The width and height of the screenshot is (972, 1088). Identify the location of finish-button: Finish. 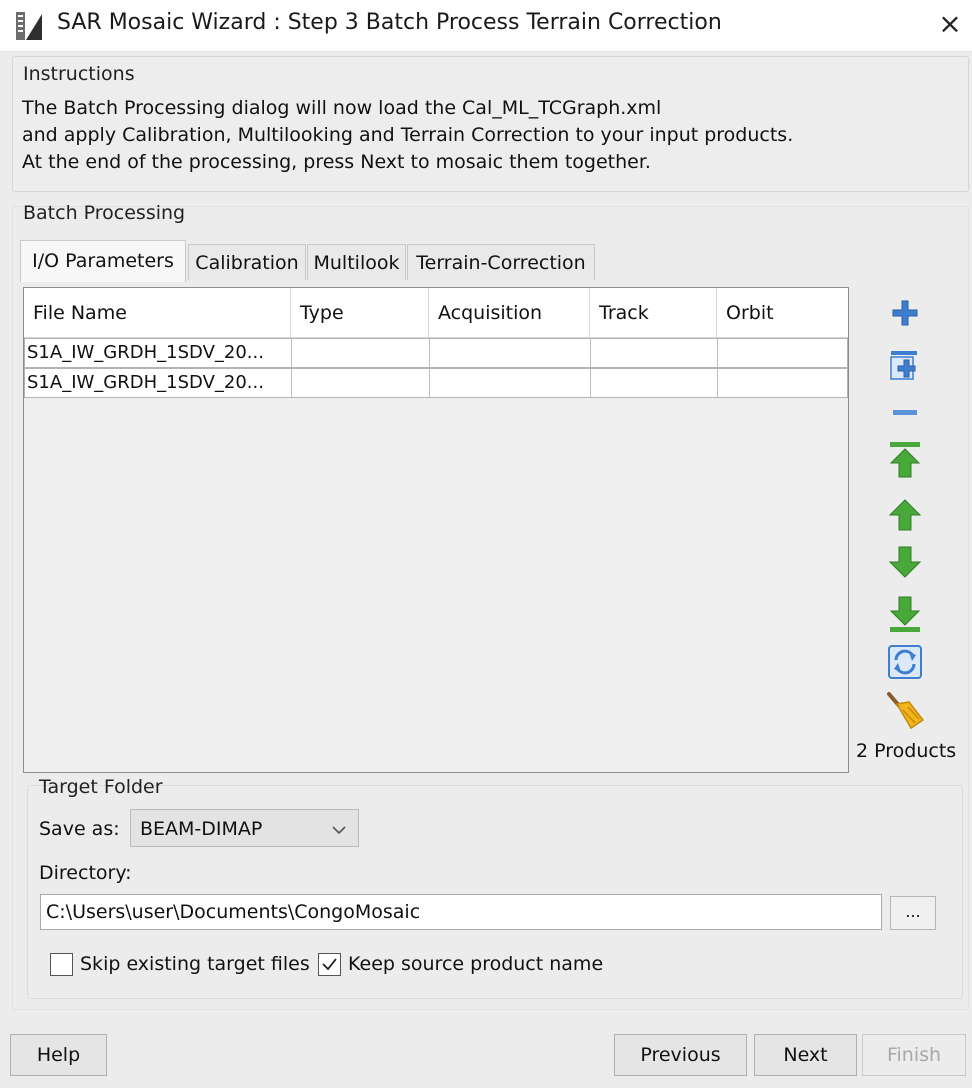
(914, 1055).